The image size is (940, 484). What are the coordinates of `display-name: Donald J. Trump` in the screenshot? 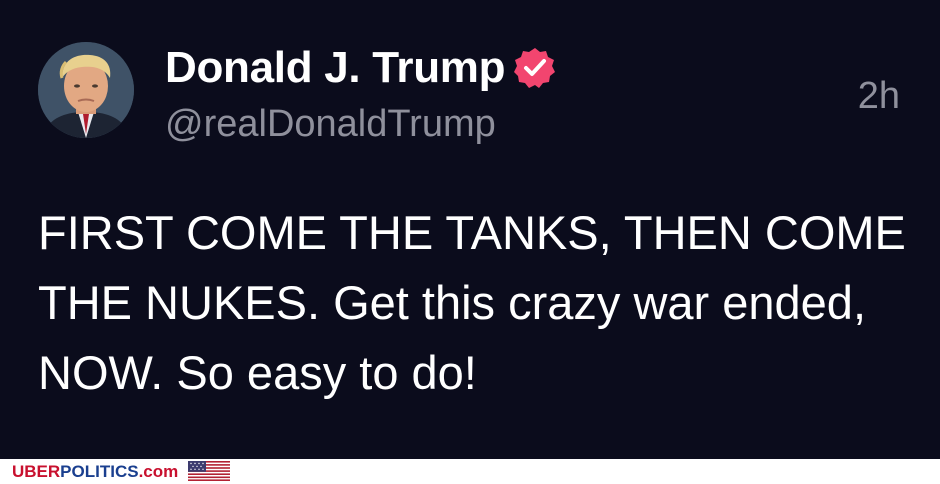 It's located at (335, 68).